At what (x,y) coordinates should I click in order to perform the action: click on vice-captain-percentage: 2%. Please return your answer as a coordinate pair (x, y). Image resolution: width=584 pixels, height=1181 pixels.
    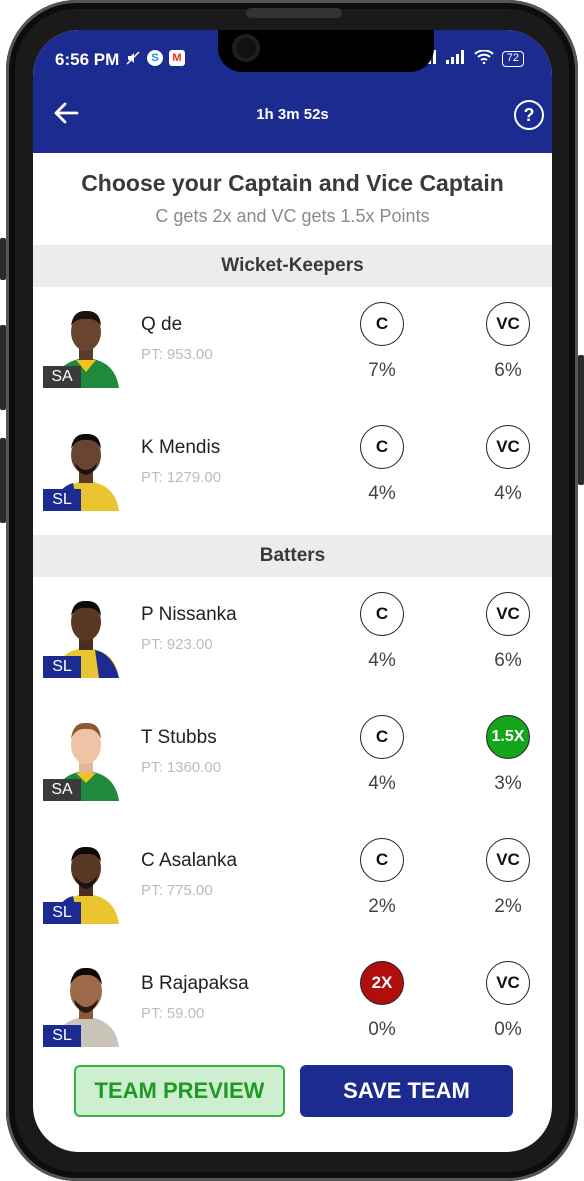
    Looking at the image, I should click on (508, 906).